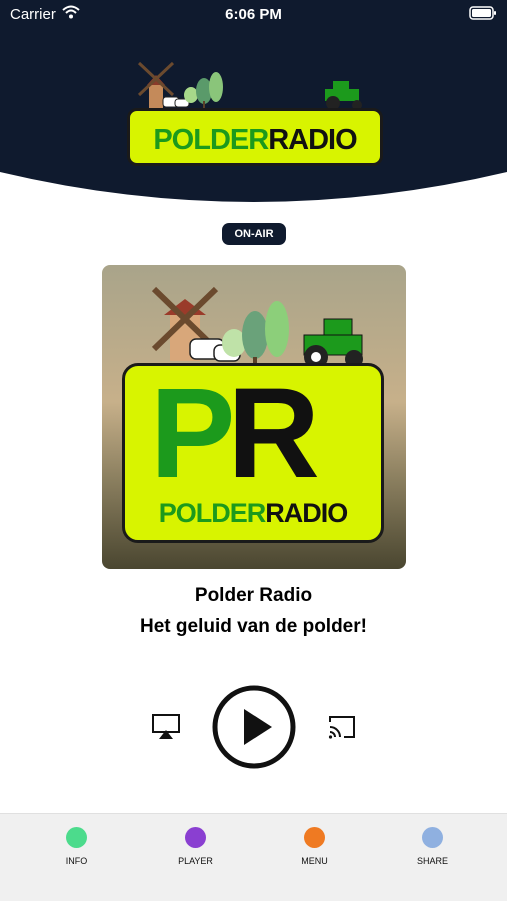 This screenshot has width=507, height=901. What do you see at coordinates (314, 861) in the screenshot?
I see `tab-label: MENU` at bounding box center [314, 861].